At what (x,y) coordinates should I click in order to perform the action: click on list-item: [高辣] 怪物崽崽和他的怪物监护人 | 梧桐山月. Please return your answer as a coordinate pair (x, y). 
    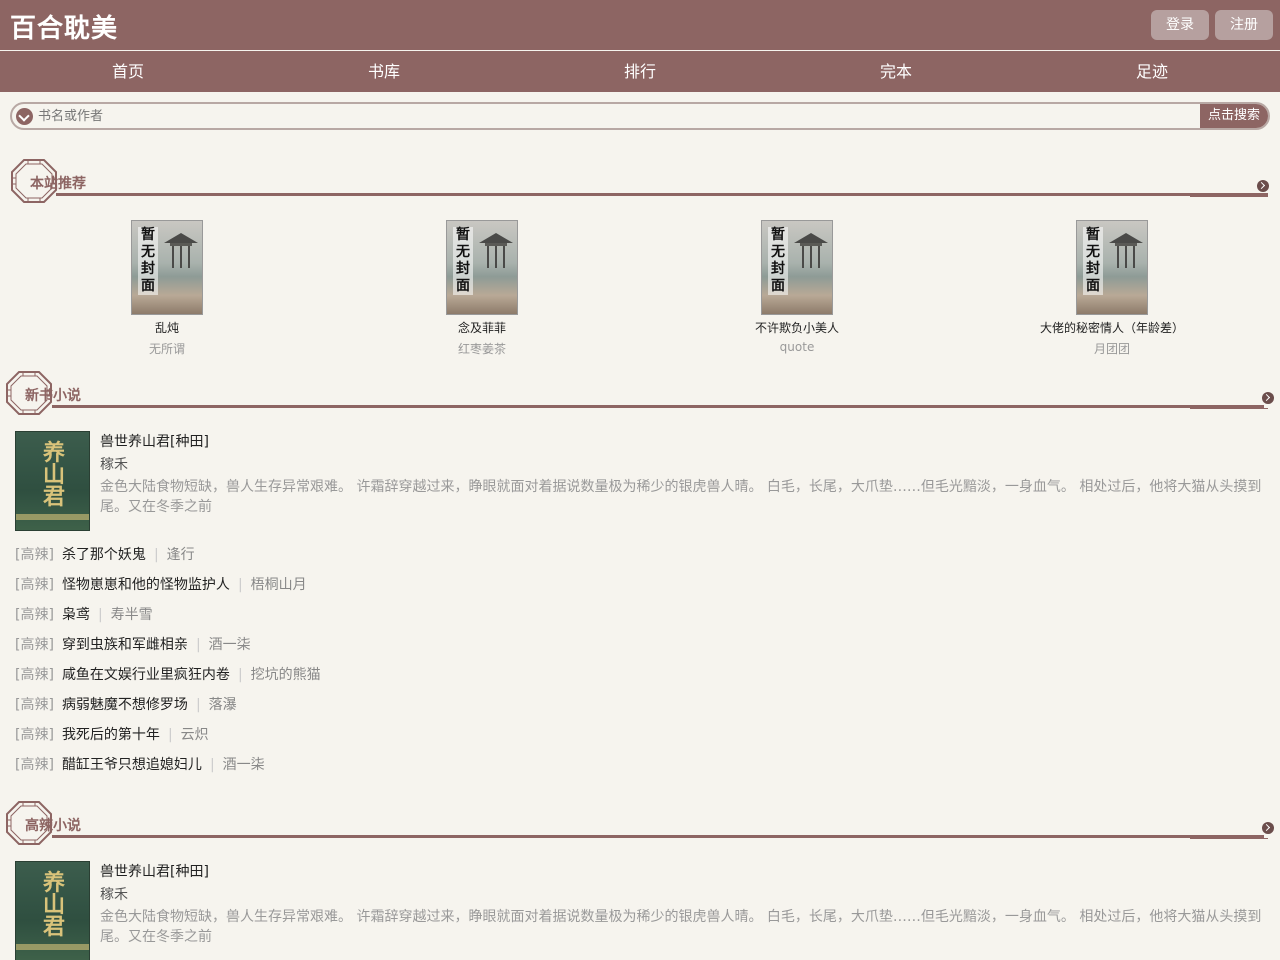
    Looking at the image, I should click on (615, 585).